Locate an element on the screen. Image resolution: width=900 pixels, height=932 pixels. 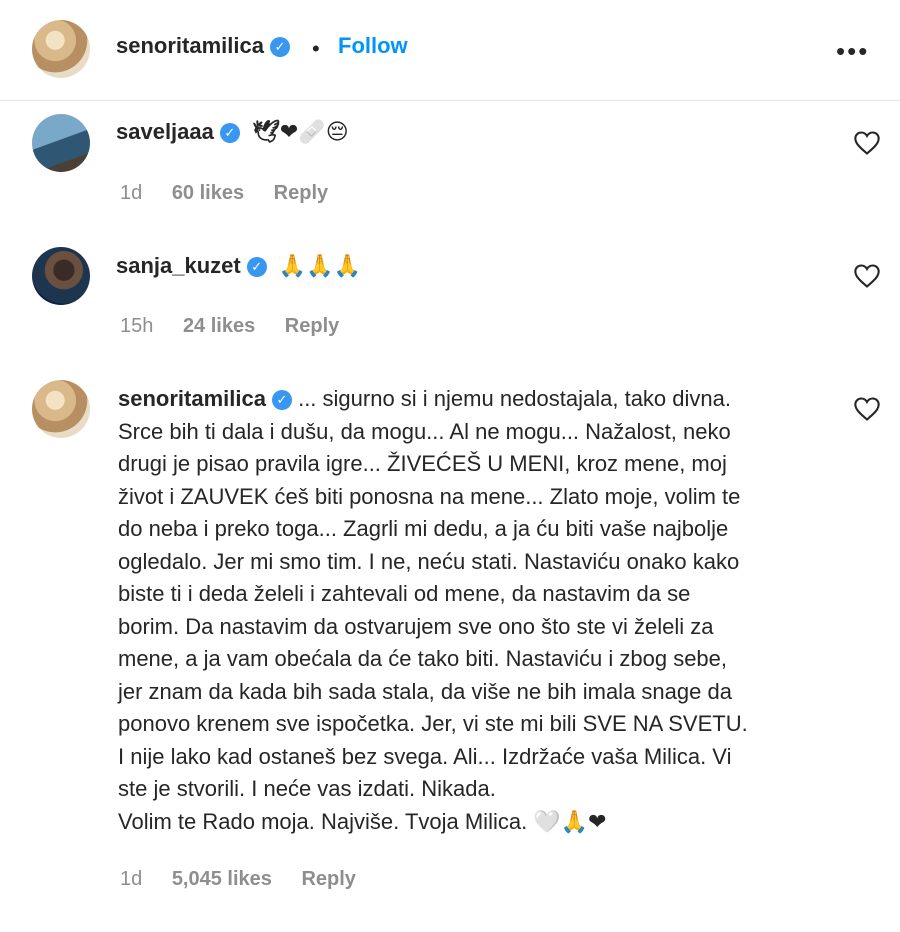
post-author: senoritamilica ✓ is located at coordinates (203, 46).